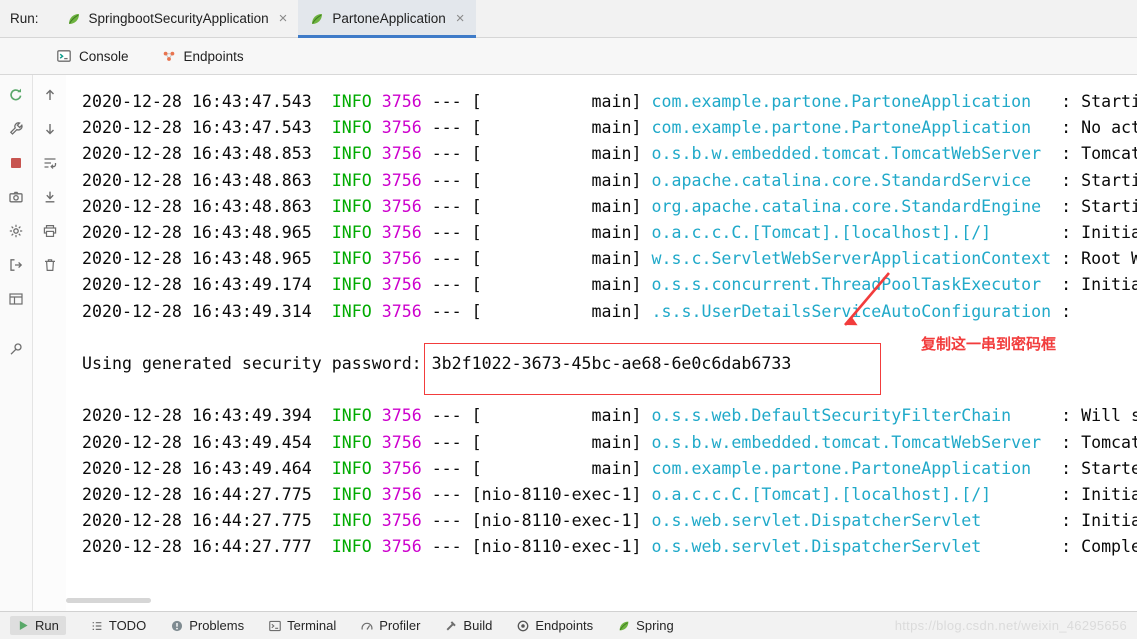 The image size is (1137, 639). What do you see at coordinates (97, 626) in the screenshot?
I see `todo-icon` at bounding box center [97, 626].